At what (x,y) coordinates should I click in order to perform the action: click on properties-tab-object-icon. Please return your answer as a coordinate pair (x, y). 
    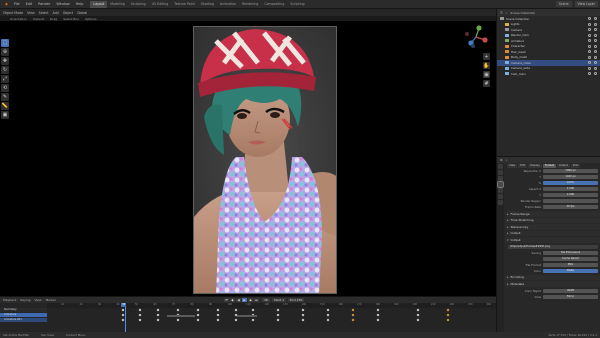
    Looking at the image, I should click on (500, 166).